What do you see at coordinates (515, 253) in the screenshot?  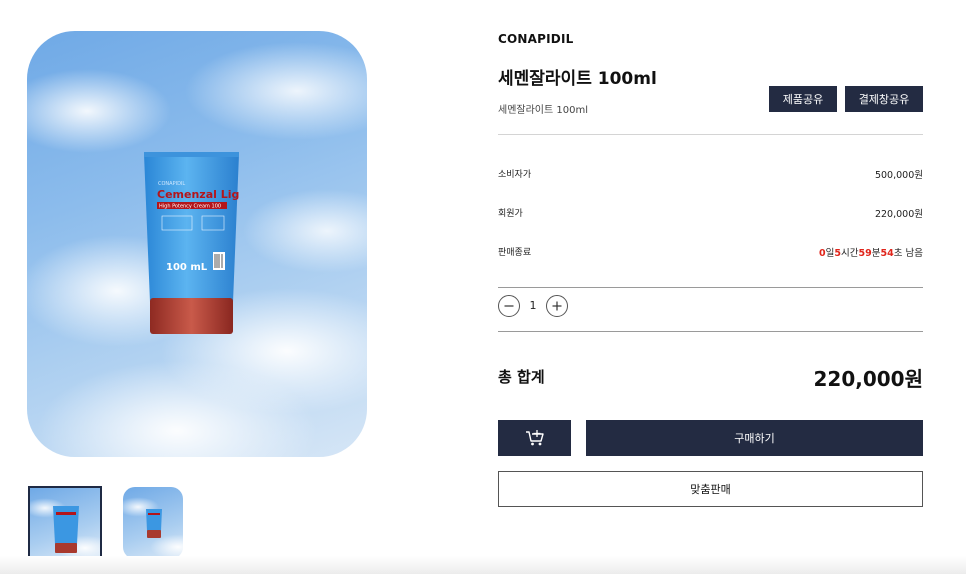 I see `sale-end-label: 판매종료` at bounding box center [515, 253].